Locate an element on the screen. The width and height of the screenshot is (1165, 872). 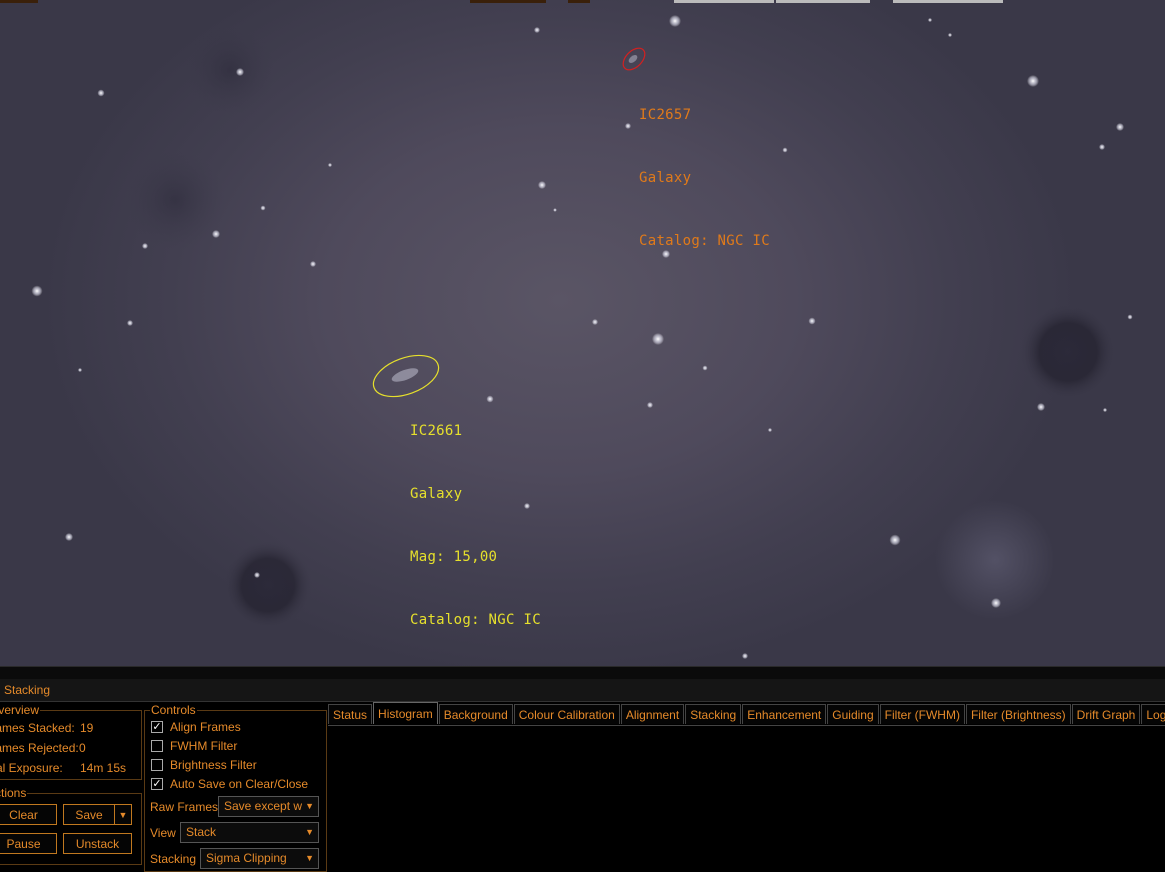
tab-background: Background is located at coordinates (475, 714).